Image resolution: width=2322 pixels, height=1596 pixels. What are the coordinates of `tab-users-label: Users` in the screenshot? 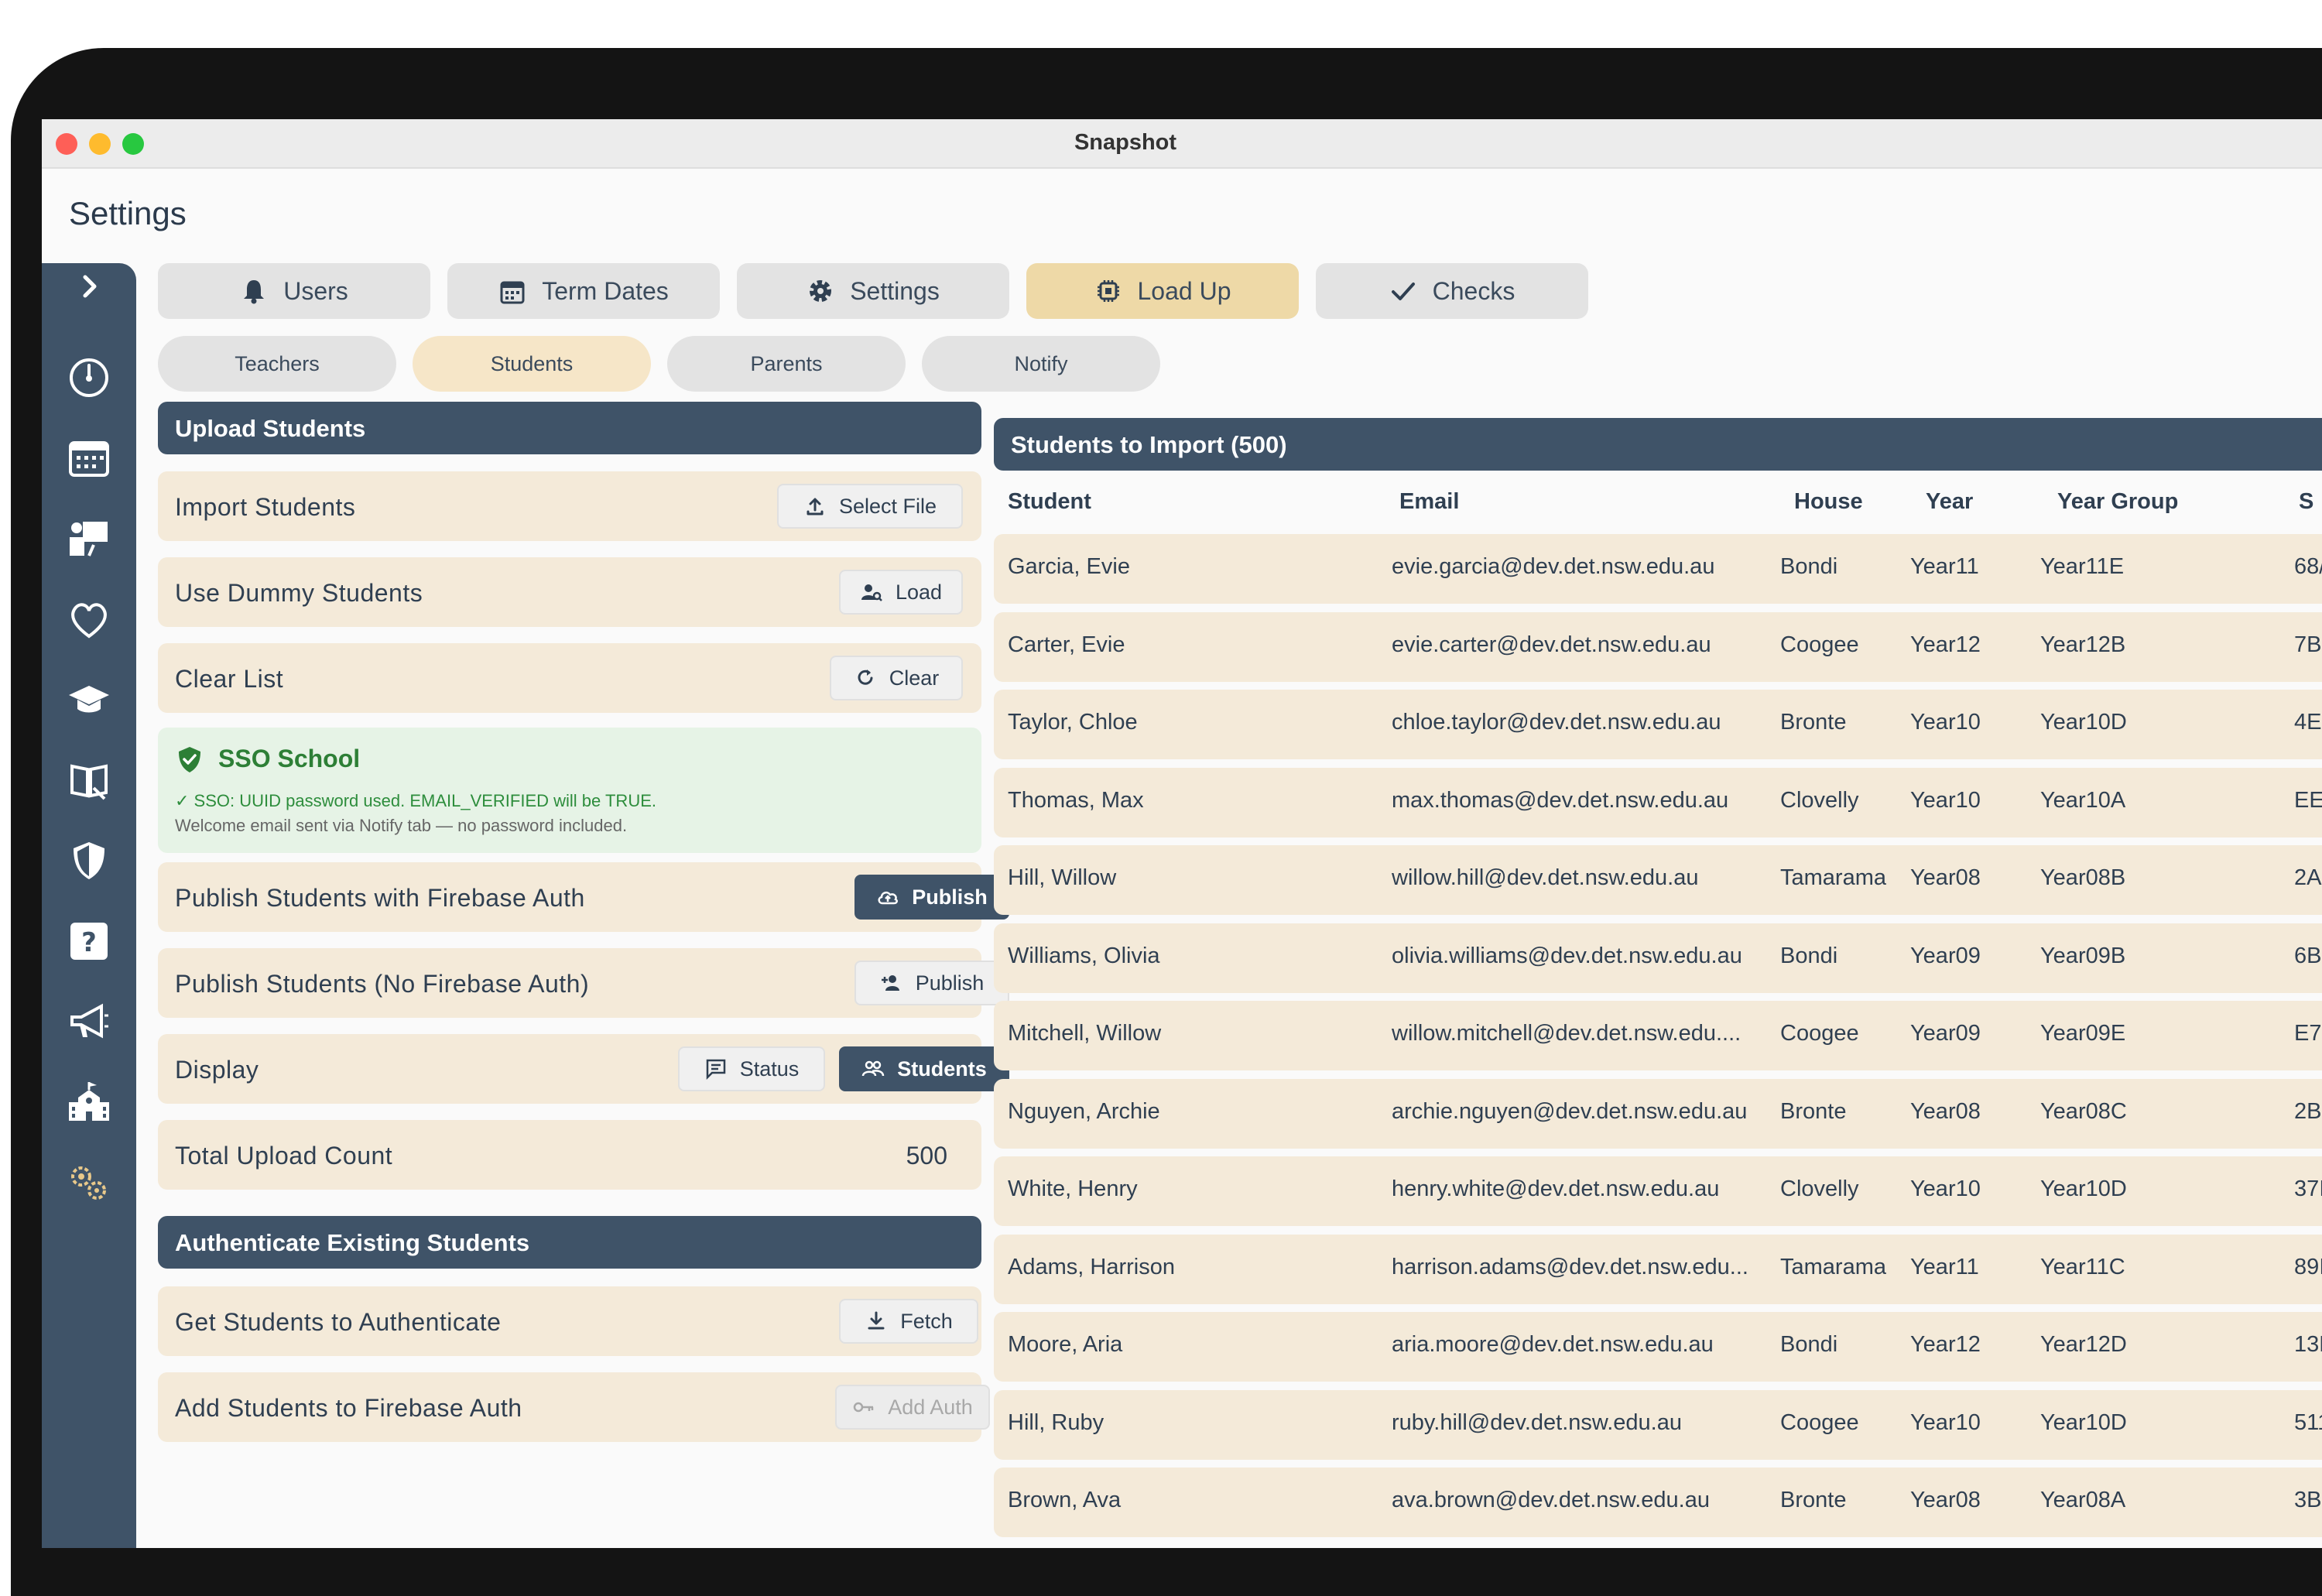 It's located at (315, 290).